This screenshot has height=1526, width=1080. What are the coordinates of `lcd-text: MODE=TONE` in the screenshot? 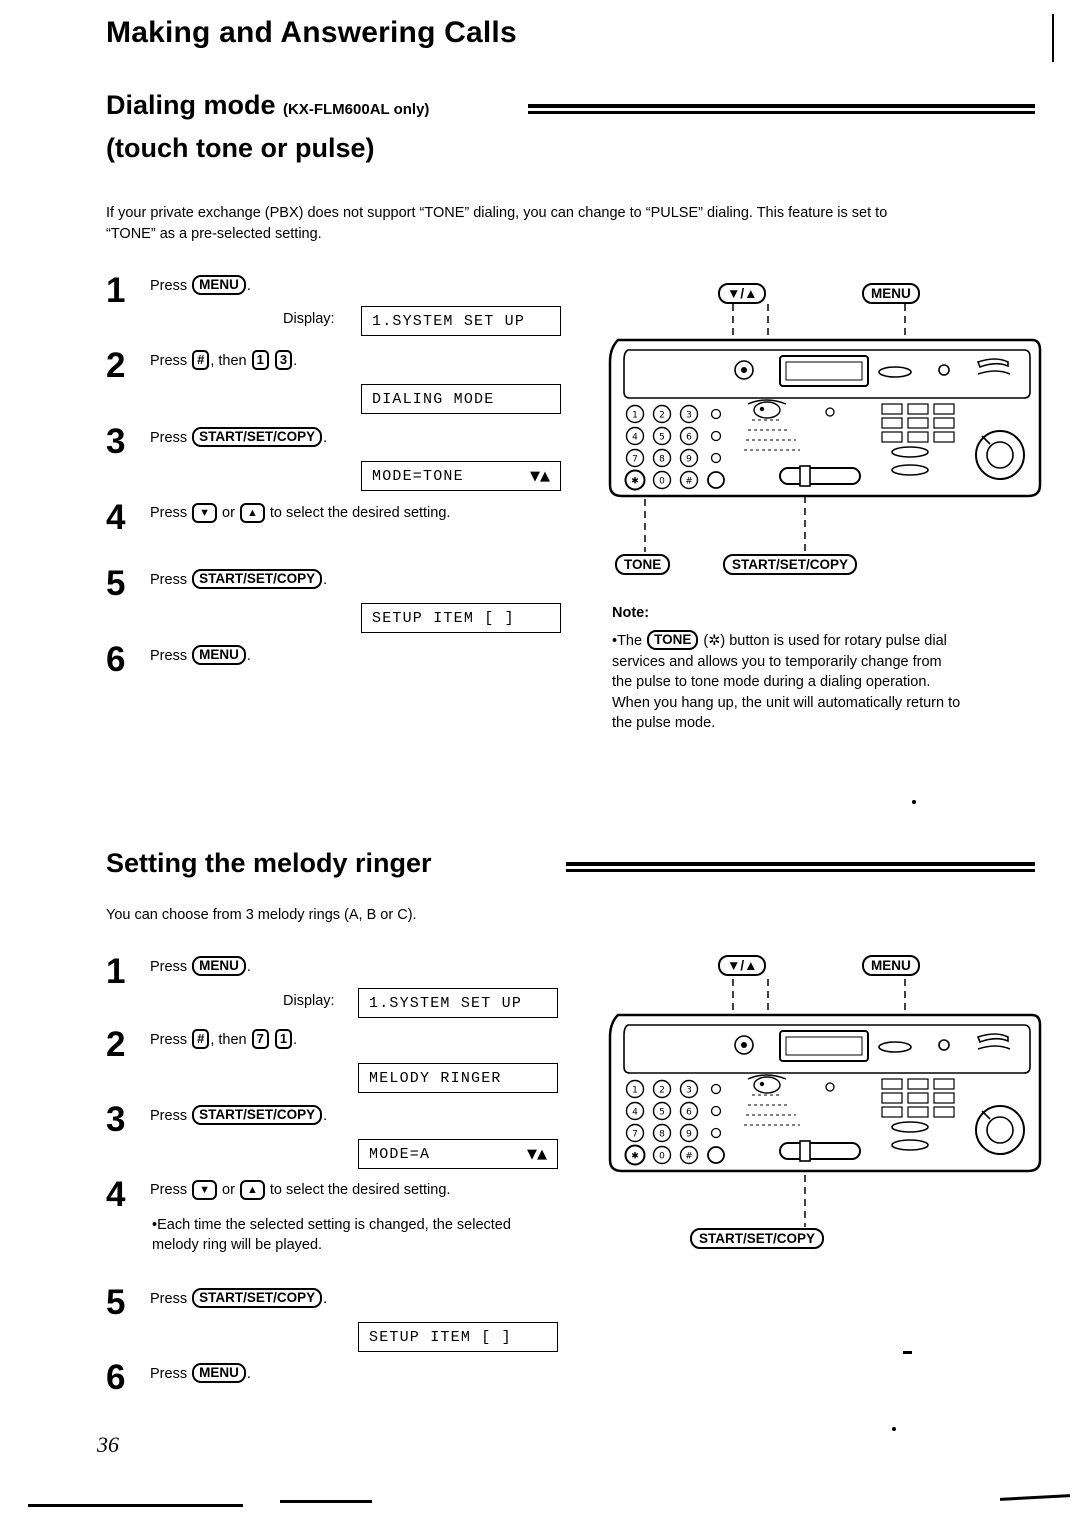 It's located at (418, 476).